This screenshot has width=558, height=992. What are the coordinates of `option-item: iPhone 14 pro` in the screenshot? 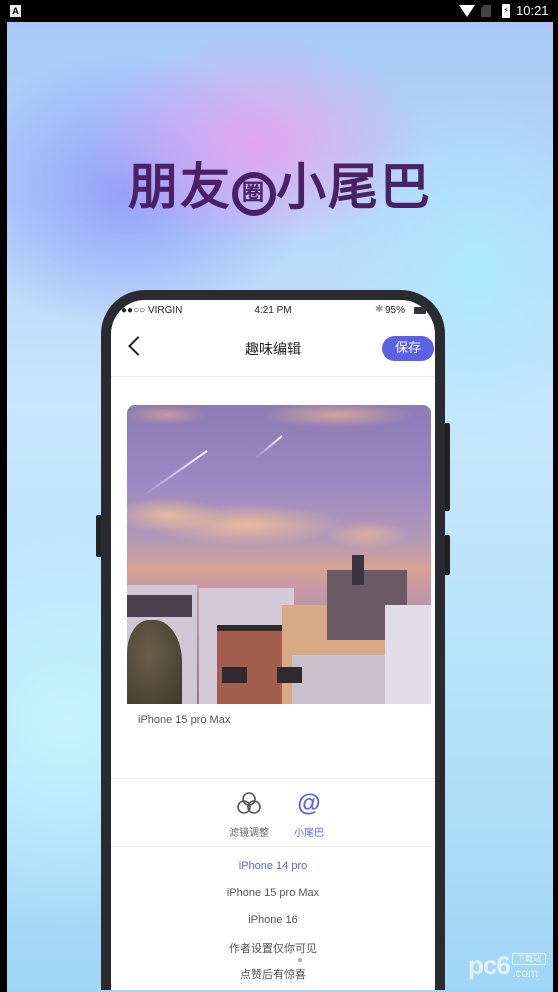 It's located at (273, 866).